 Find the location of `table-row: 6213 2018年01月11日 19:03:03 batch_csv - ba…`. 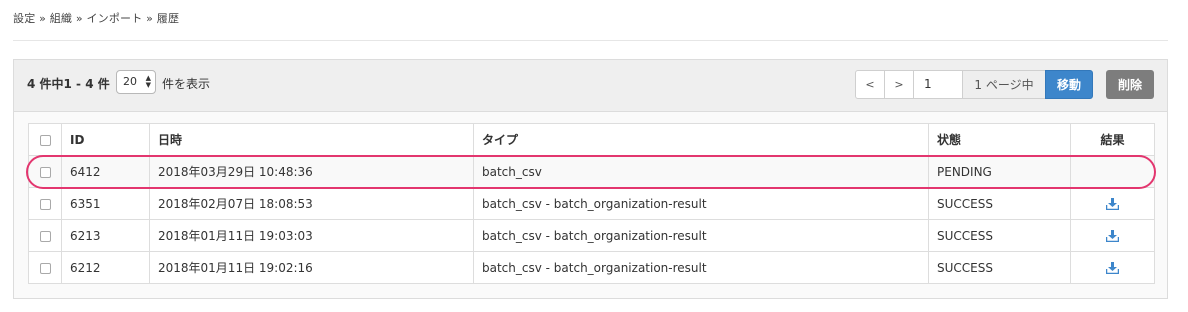

table-row: 6213 2018年01月11日 19:03:03 batch_csv - ba… is located at coordinates (591, 235).